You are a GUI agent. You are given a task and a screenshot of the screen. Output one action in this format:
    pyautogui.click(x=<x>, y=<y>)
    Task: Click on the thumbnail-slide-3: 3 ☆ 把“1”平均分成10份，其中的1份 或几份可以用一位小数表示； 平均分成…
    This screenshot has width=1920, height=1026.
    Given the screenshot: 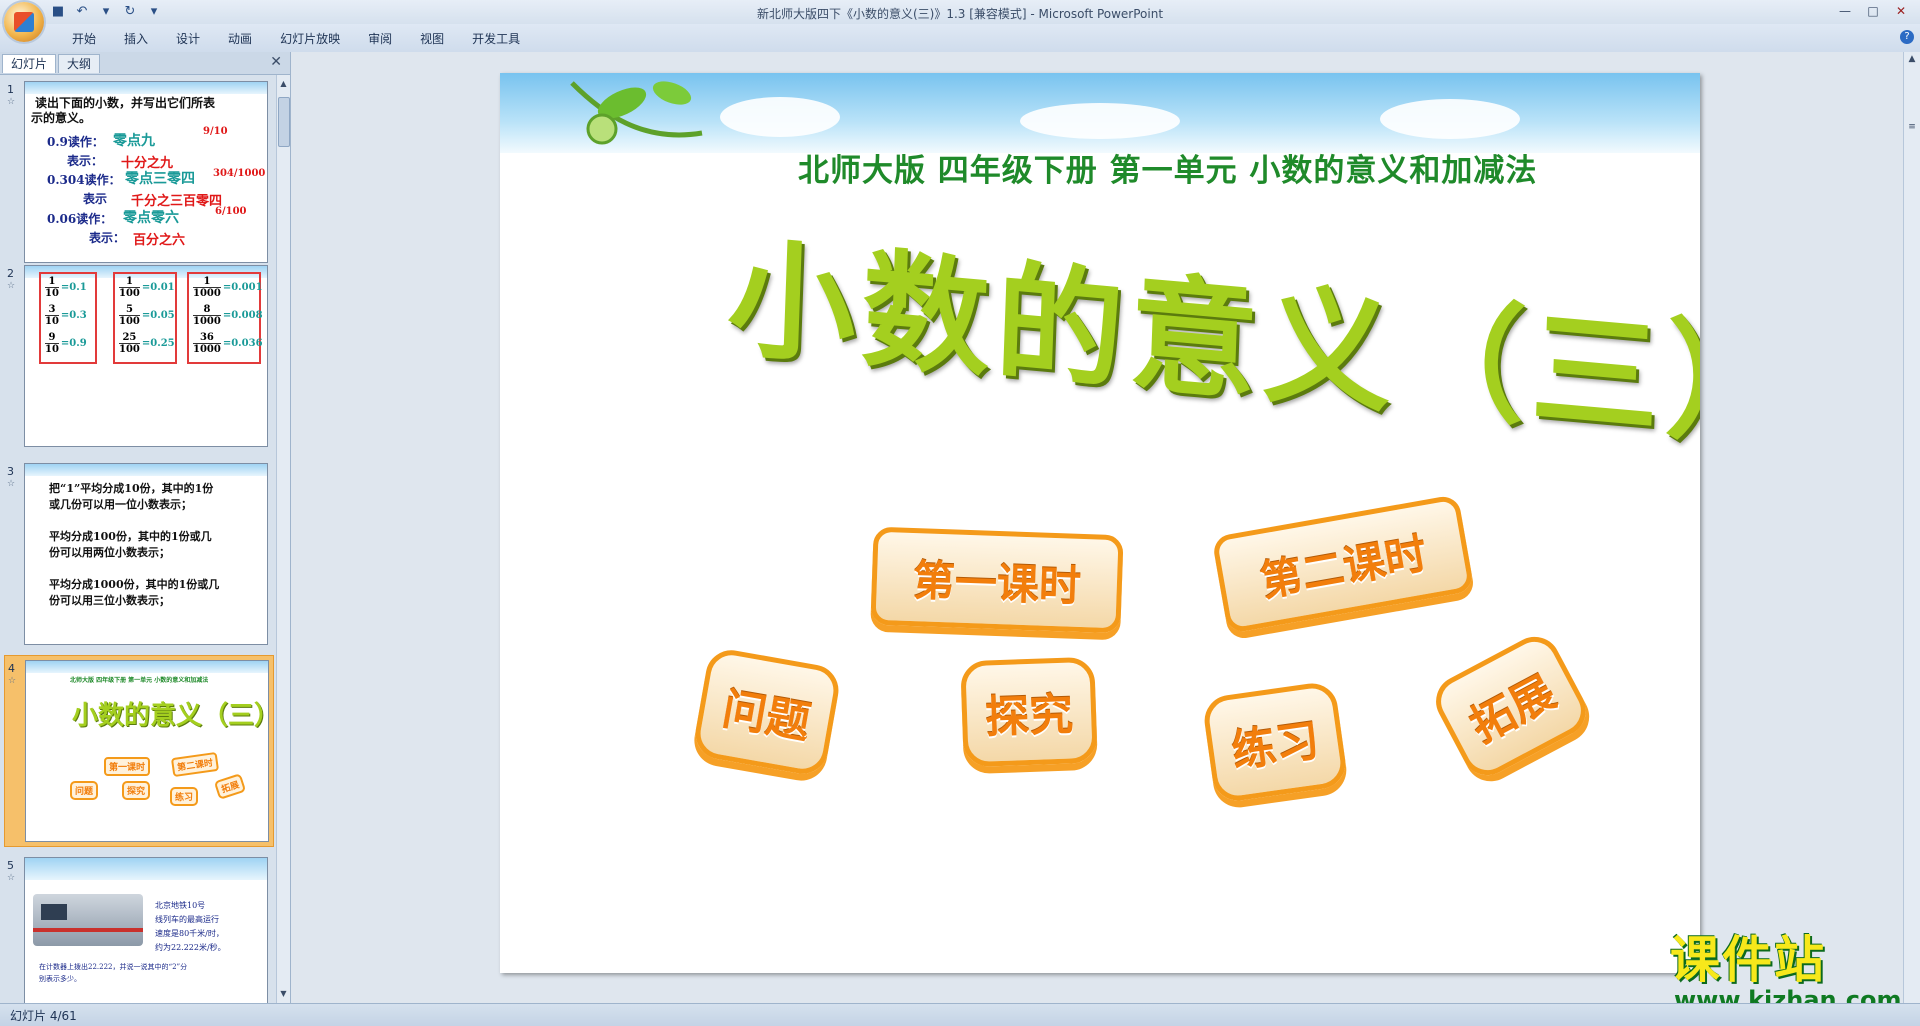 What is the action you would take?
    pyautogui.click(x=138, y=552)
    